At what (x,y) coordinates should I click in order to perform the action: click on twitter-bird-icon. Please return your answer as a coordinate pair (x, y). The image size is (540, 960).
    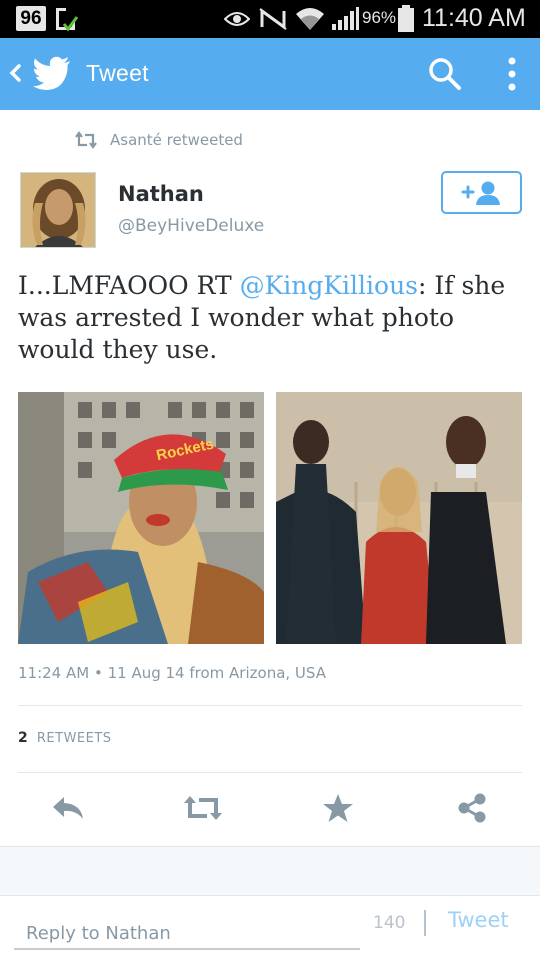
    Looking at the image, I should click on (52, 74).